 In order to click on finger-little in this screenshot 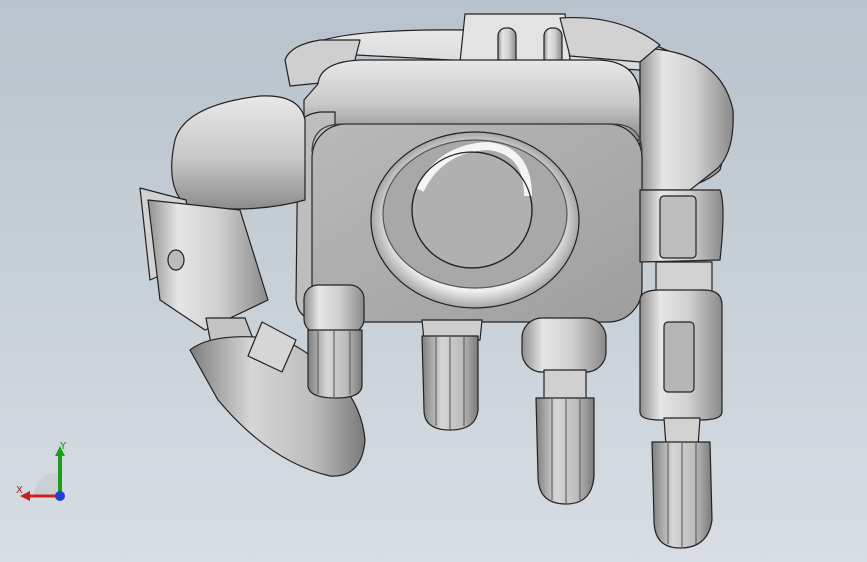, I will do `click(681, 369)`.